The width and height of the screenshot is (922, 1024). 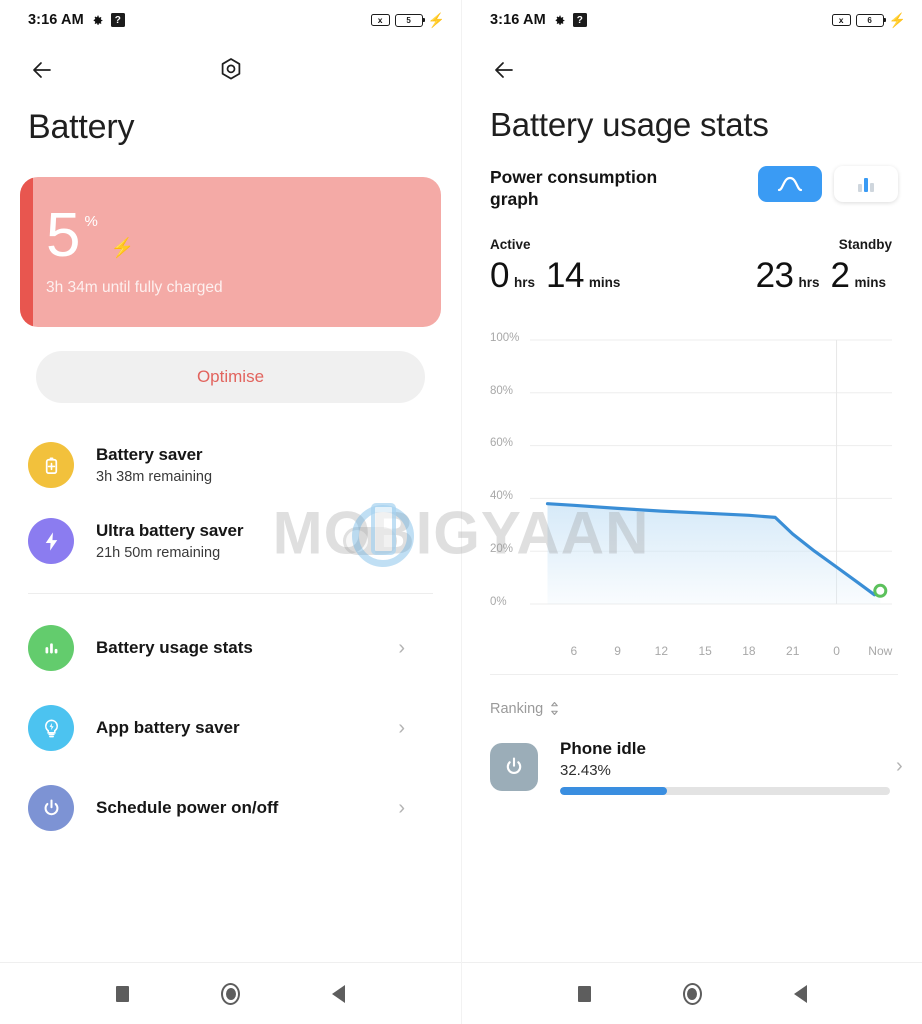 I want to click on navigation-bar-right, so click(x=692, y=993).